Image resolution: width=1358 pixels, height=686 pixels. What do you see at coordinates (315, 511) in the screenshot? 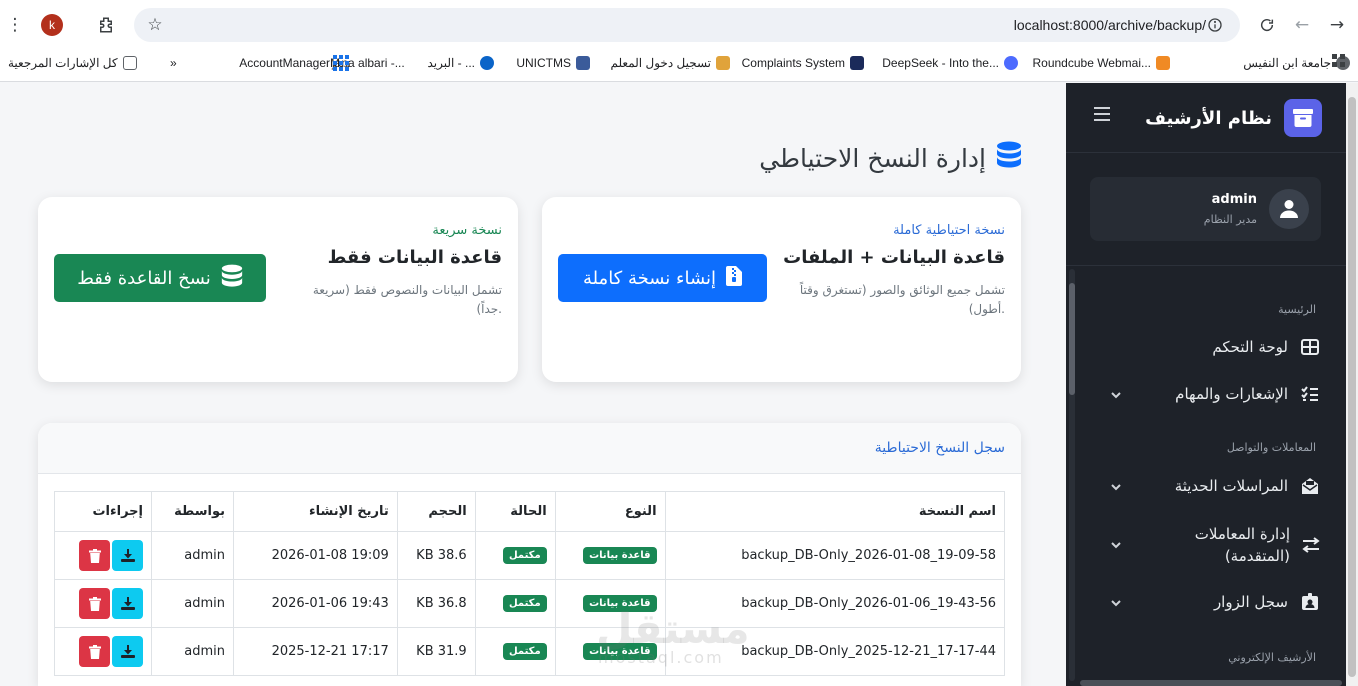
I see `col-date: تاريخ الإنشاء` at bounding box center [315, 511].